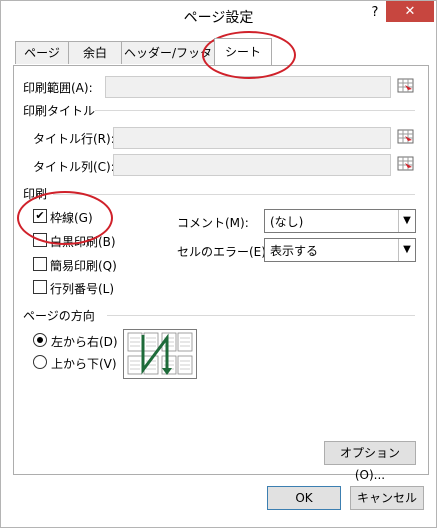 This screenshot has width=437, height=528. I want to click on print-titles-divider, so click(255, 110).